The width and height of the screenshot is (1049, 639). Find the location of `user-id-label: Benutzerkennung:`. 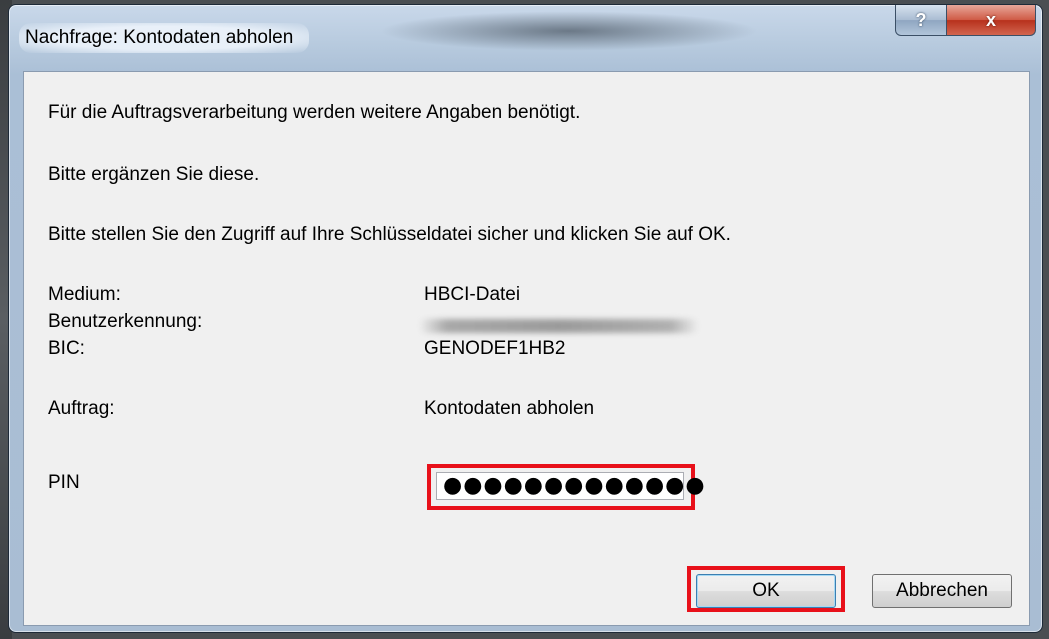

user-id-label: Benutzerkennung: is located at coordinates (125, 321).